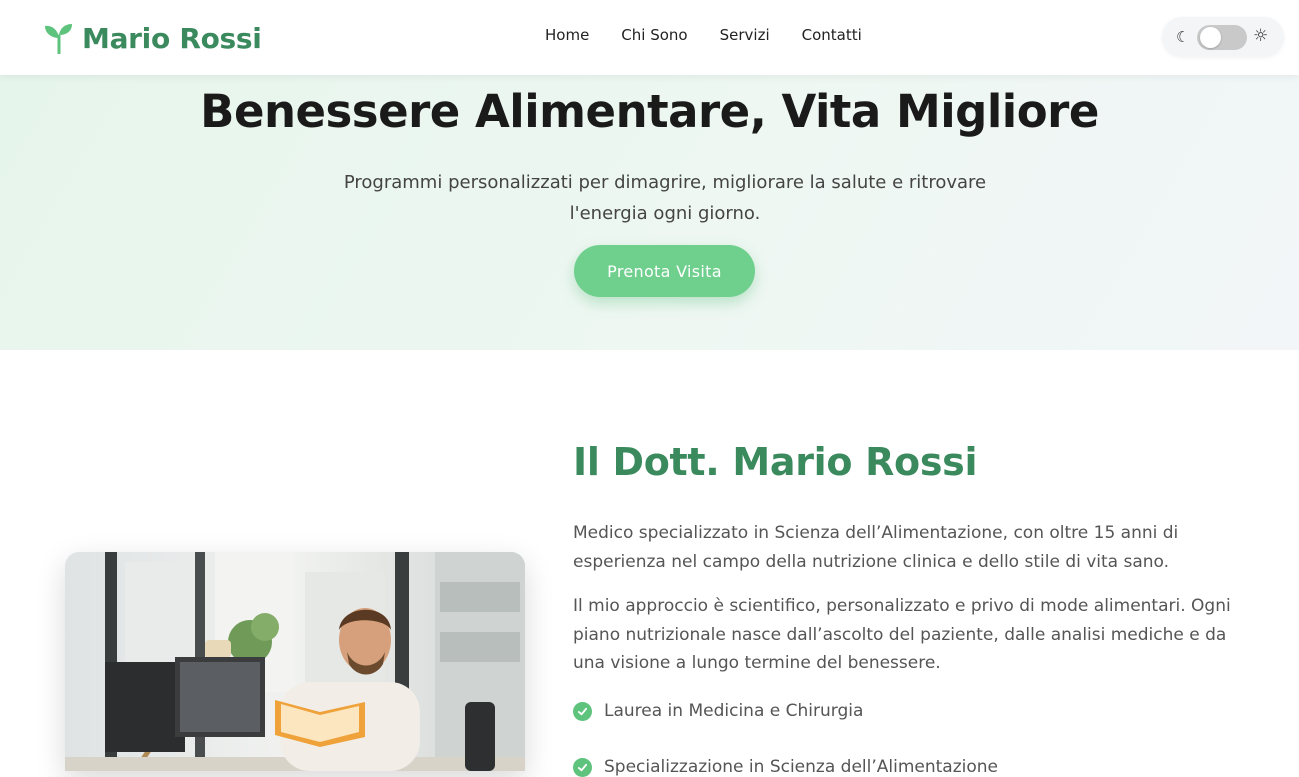  I want to click on nav-contatti: Contatti, so click(832, 35).